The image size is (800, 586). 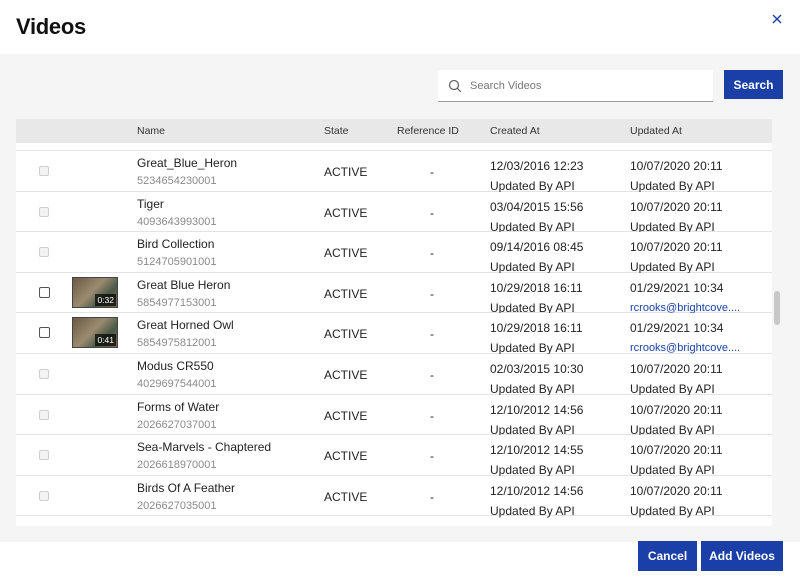 What do you see at coordinates (455, 86) in the screenshot?
I see `search-icon` at bounding box center [455, 86].